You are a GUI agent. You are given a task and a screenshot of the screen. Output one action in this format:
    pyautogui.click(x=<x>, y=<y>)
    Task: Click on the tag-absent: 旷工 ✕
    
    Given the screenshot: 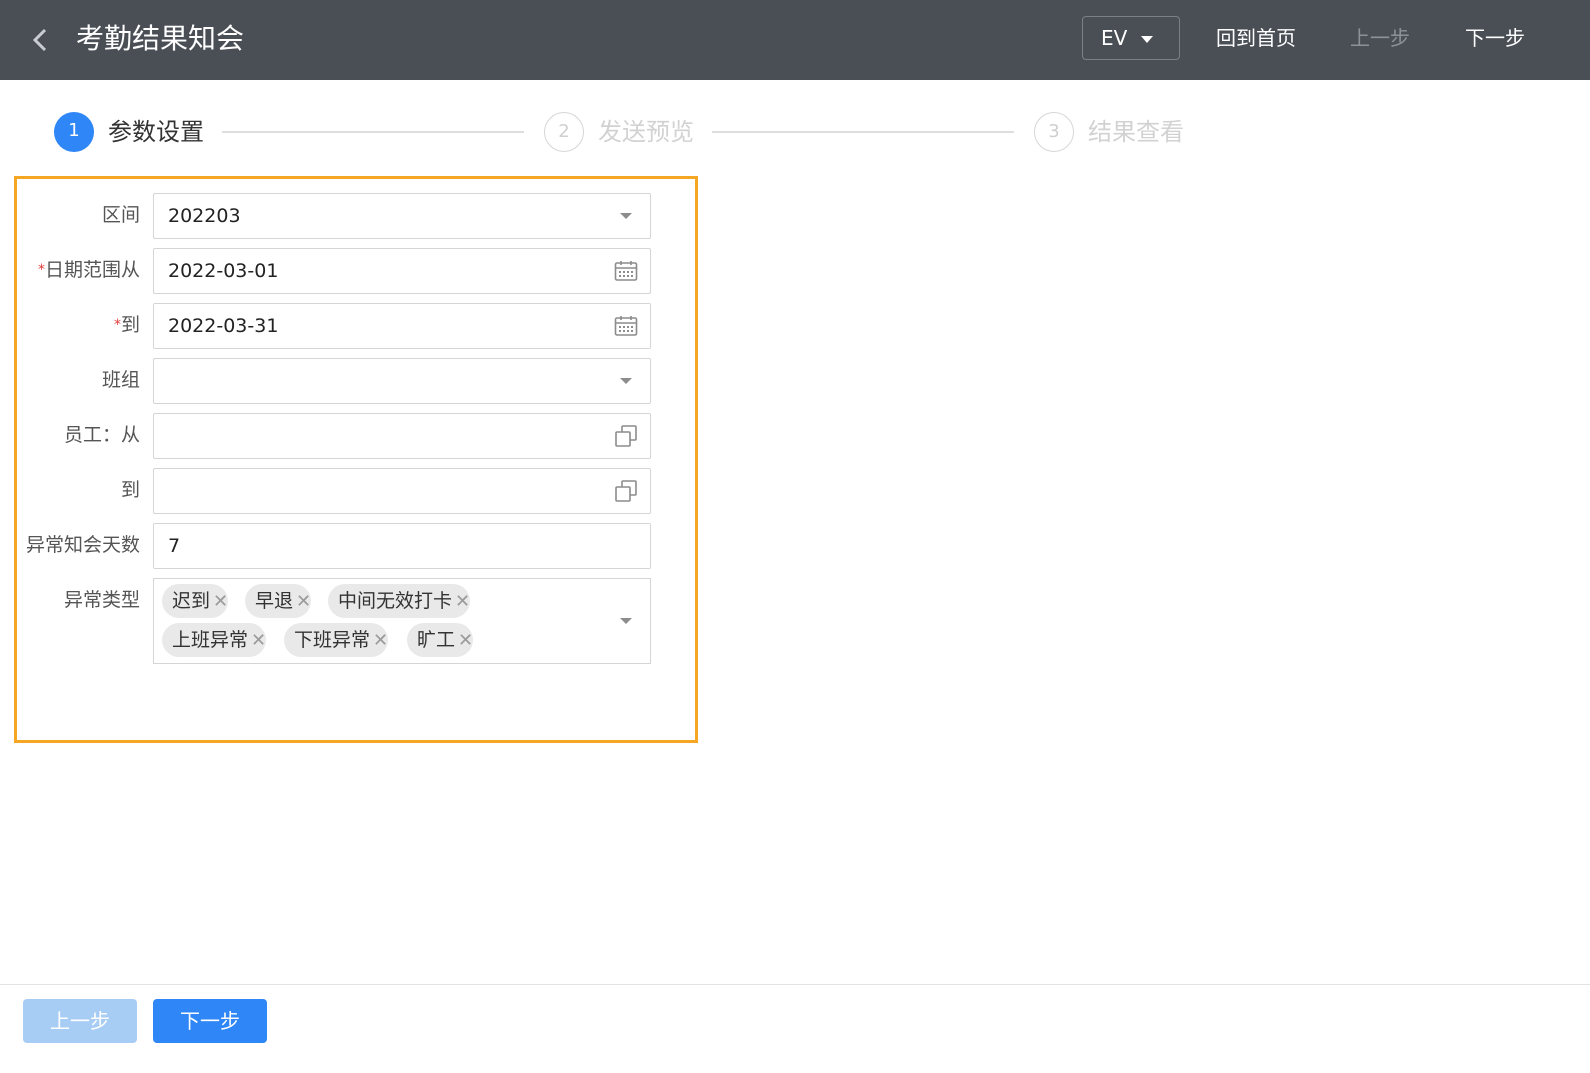 What is the action you would take?
    pyautogui.click(x=440, y=640)
    